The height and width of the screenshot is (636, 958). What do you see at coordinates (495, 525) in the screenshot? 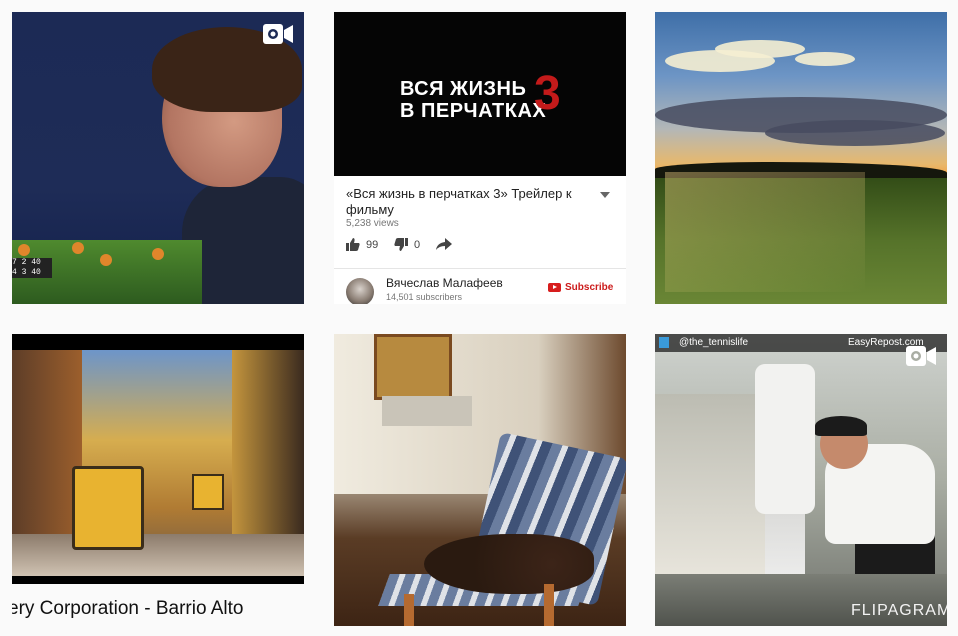
I see `wooden-chair` at bounding box center [495, 525].